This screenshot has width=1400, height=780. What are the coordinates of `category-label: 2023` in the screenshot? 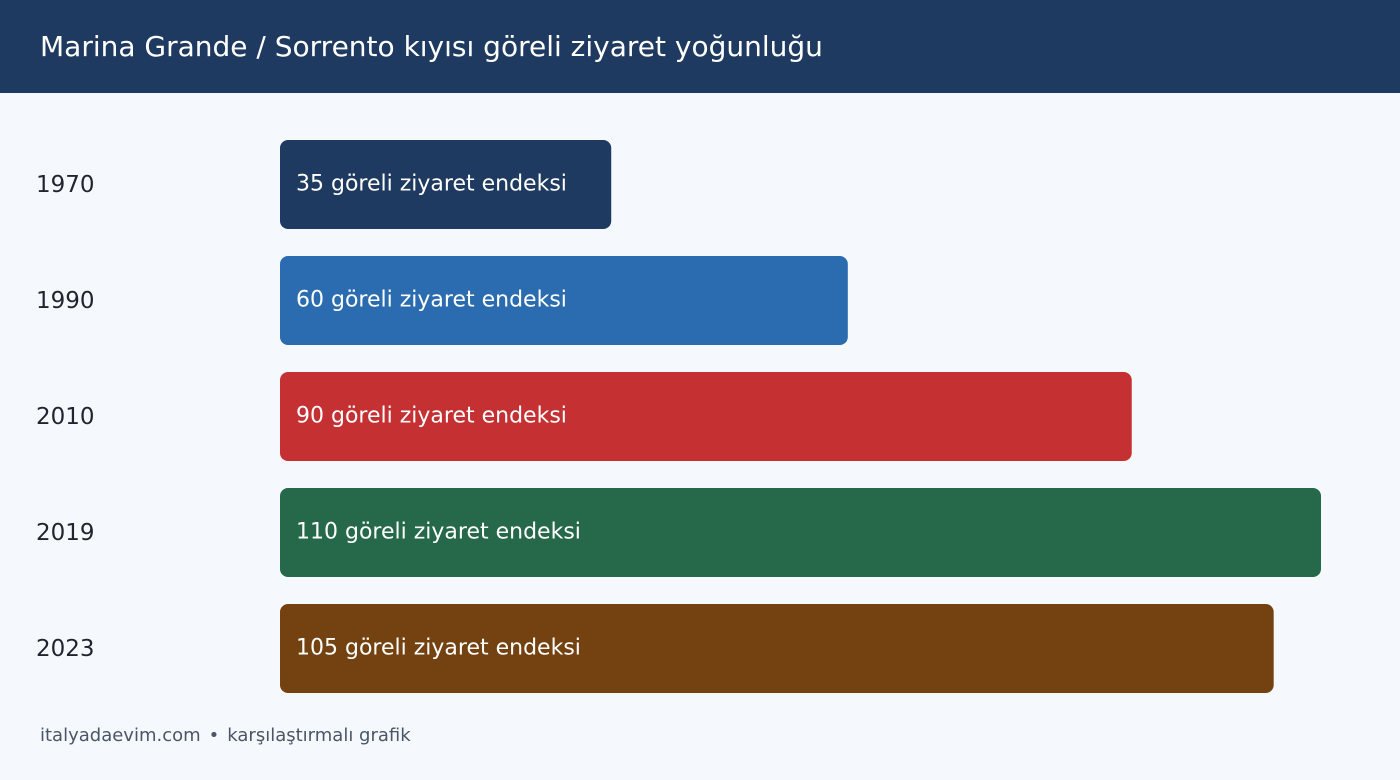 It's located at (65, 649).